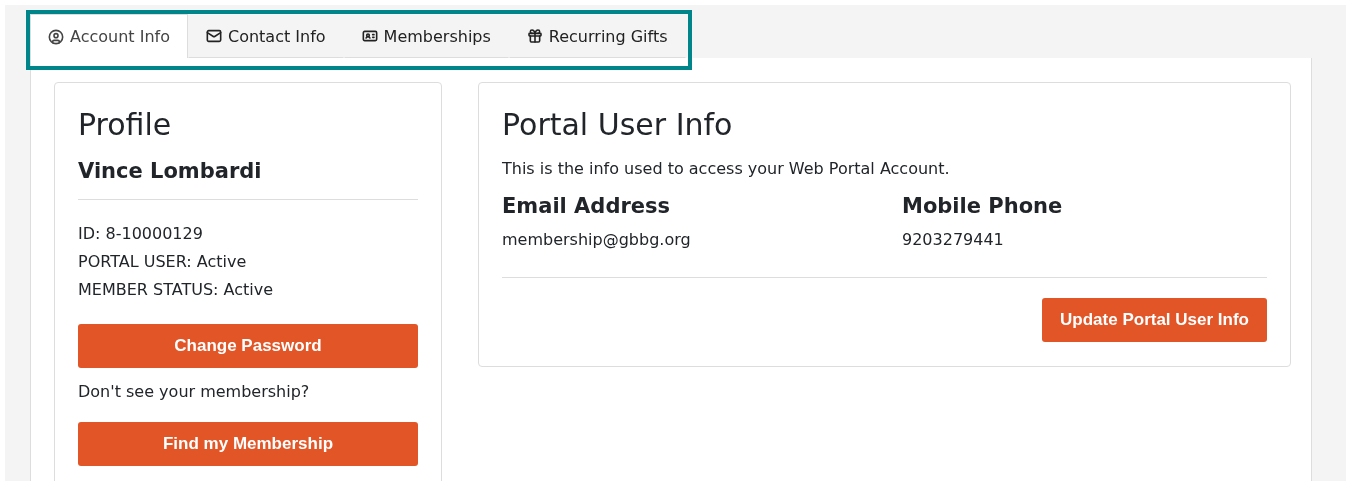 The image size is (1346, 481). Describe the element at coordinates (983, 206) in the screenshot. I see `field-label: Mobile Phone` at that location.